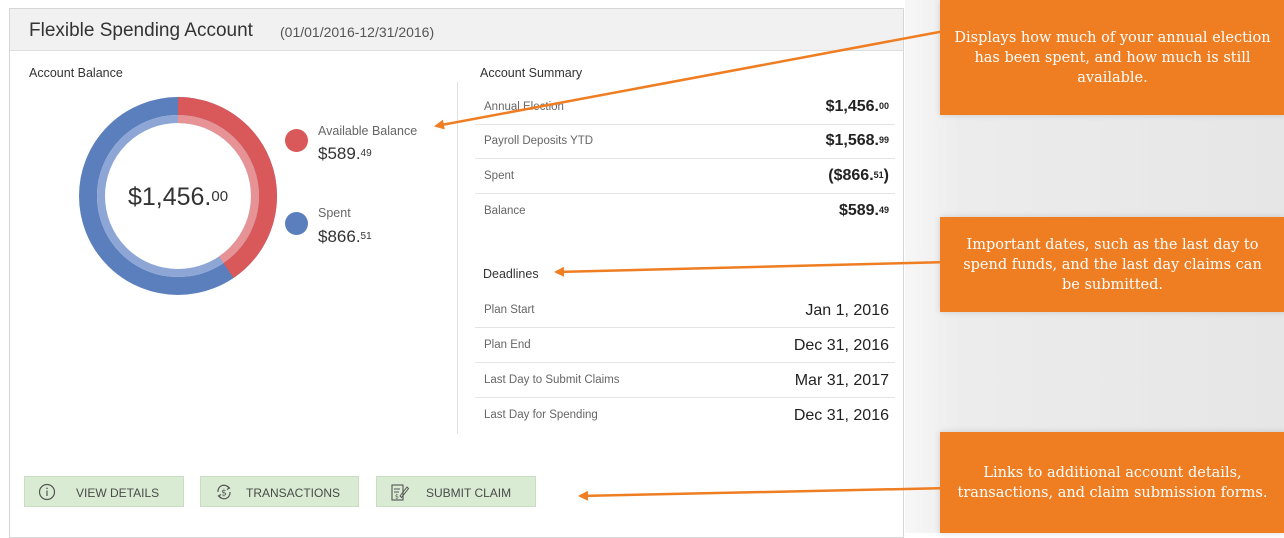 This screenshot has width=1284, height=538. What do you see at coordinates (692, 79) in the screenshot?
I see `arrow-balance` at bounding box center [692, 79].